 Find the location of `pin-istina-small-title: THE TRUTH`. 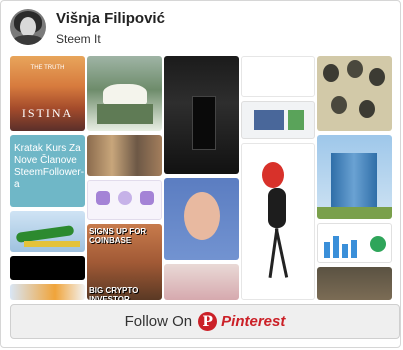

pin-istina-small-title: THE TRUTH is located at coordinates (47, 68).